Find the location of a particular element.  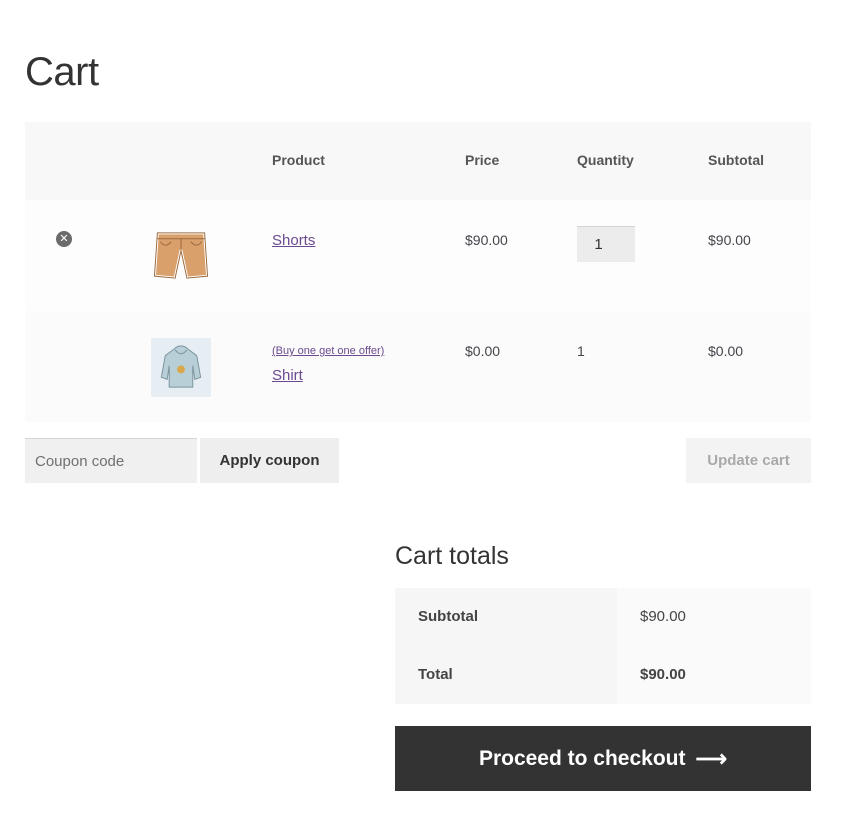

checkout-label: Proceed to checkout is located at coordinates (582, 758).